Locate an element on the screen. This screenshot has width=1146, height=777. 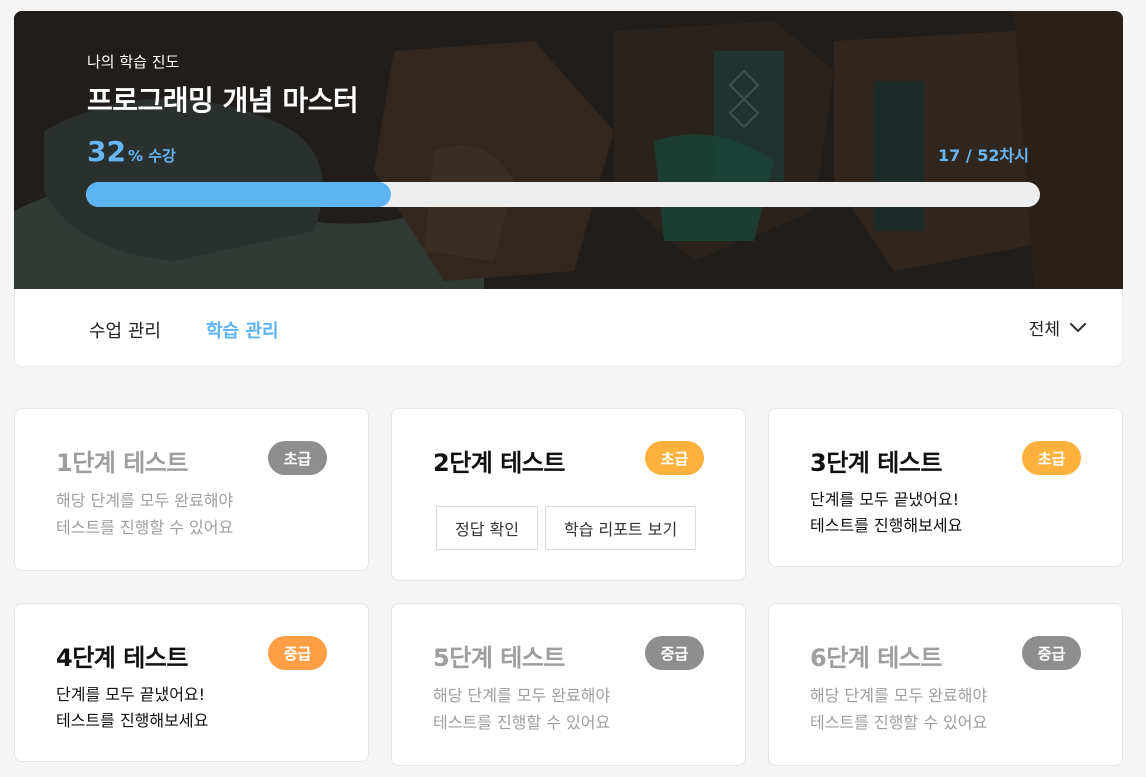
check-answers-button: 정답 확인 is located at coordinates (487, 528).